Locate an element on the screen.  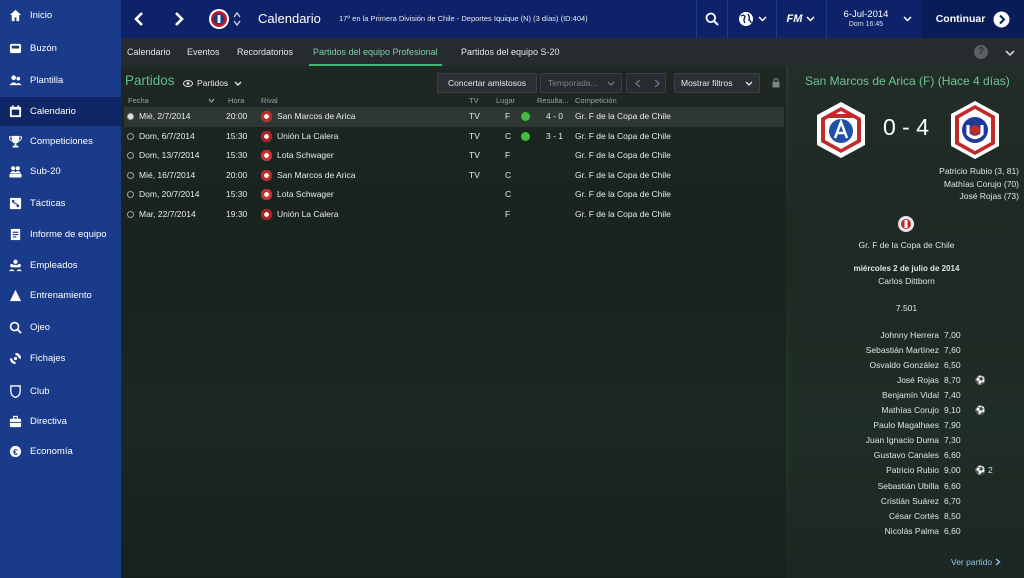
player-rating: 8,50 is located at coordinates (952, 515).